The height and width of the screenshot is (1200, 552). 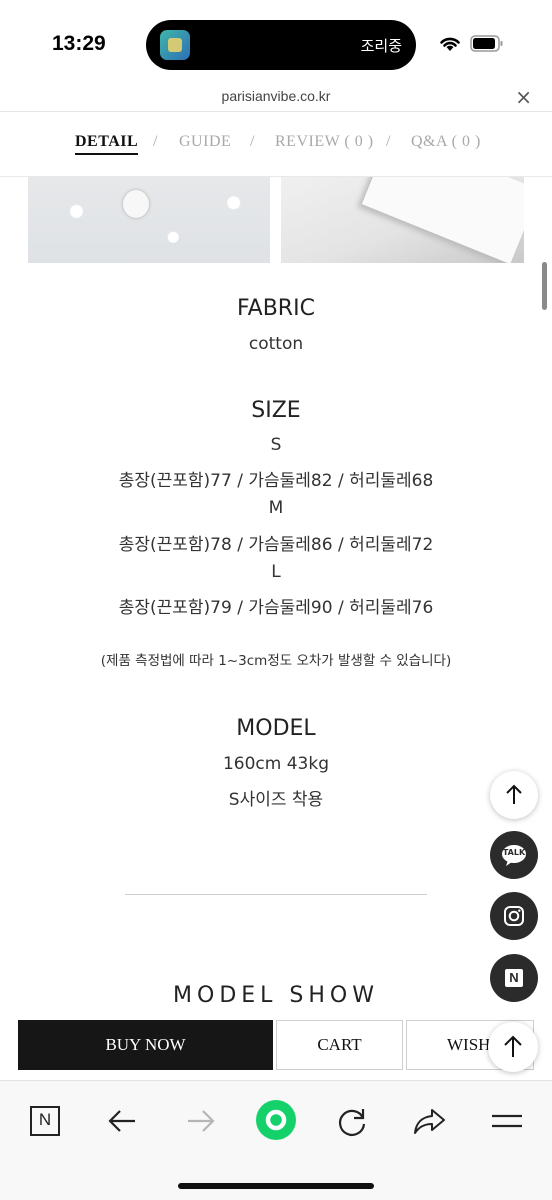 I want to click on green-dot-icon, so click(x=276, y=1120).